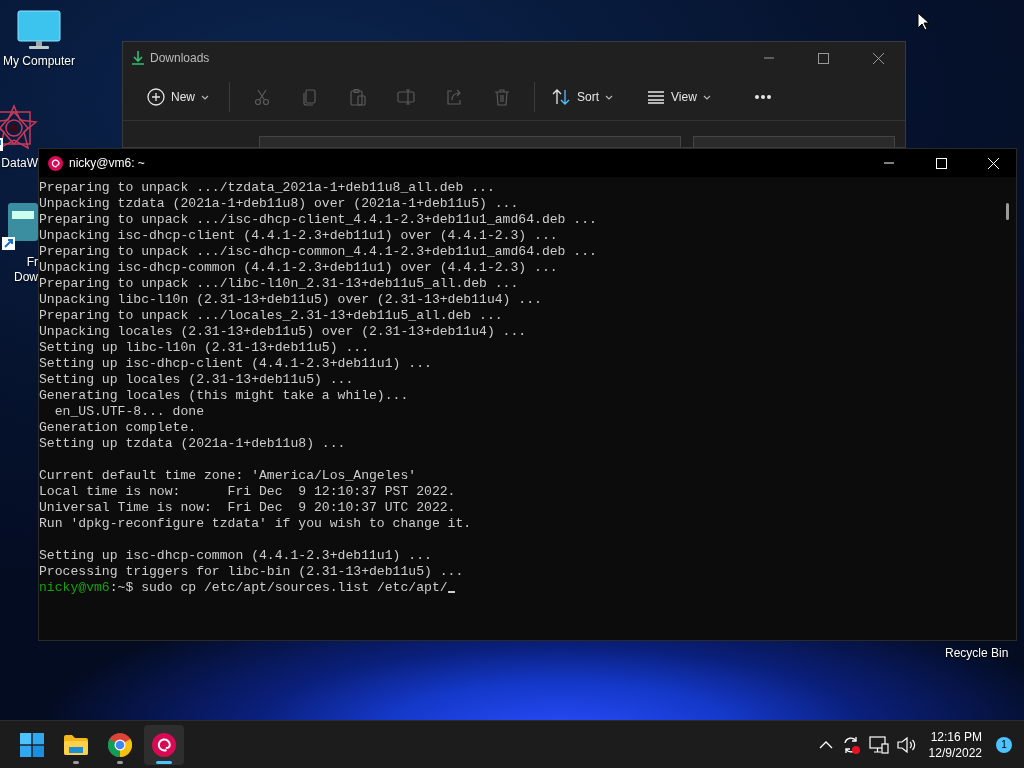 This screenshot has height=768, width=1024. Describe the element at coordinates (582, 97) in the screenshot. I see `sort-button: Sort` at that location.